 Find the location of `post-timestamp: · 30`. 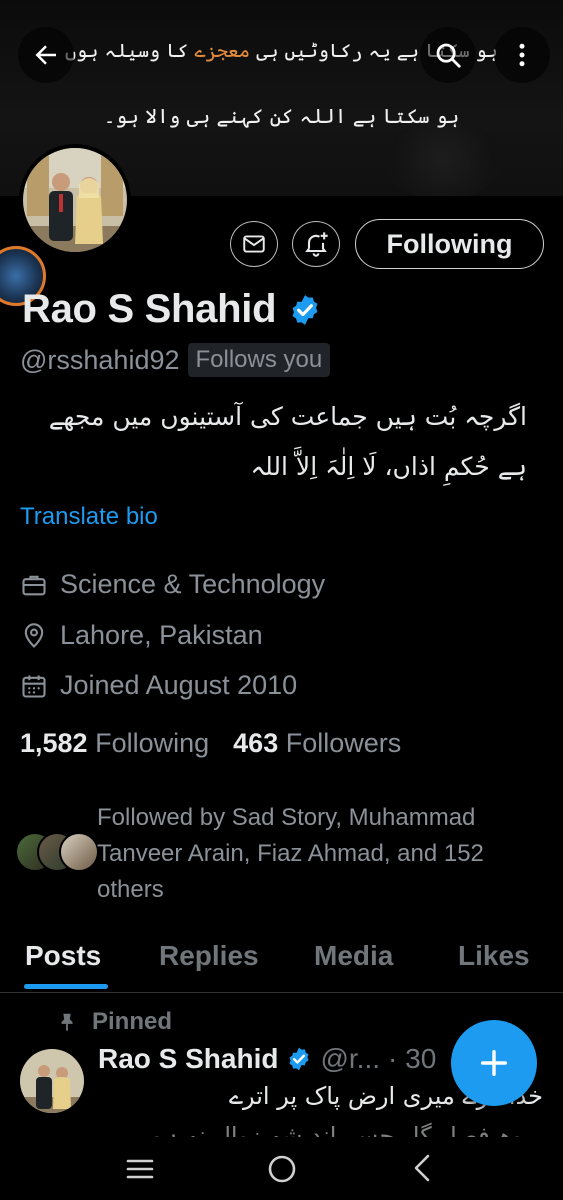

post-timestamp: · 30 is located at coordinates (412, 1058).